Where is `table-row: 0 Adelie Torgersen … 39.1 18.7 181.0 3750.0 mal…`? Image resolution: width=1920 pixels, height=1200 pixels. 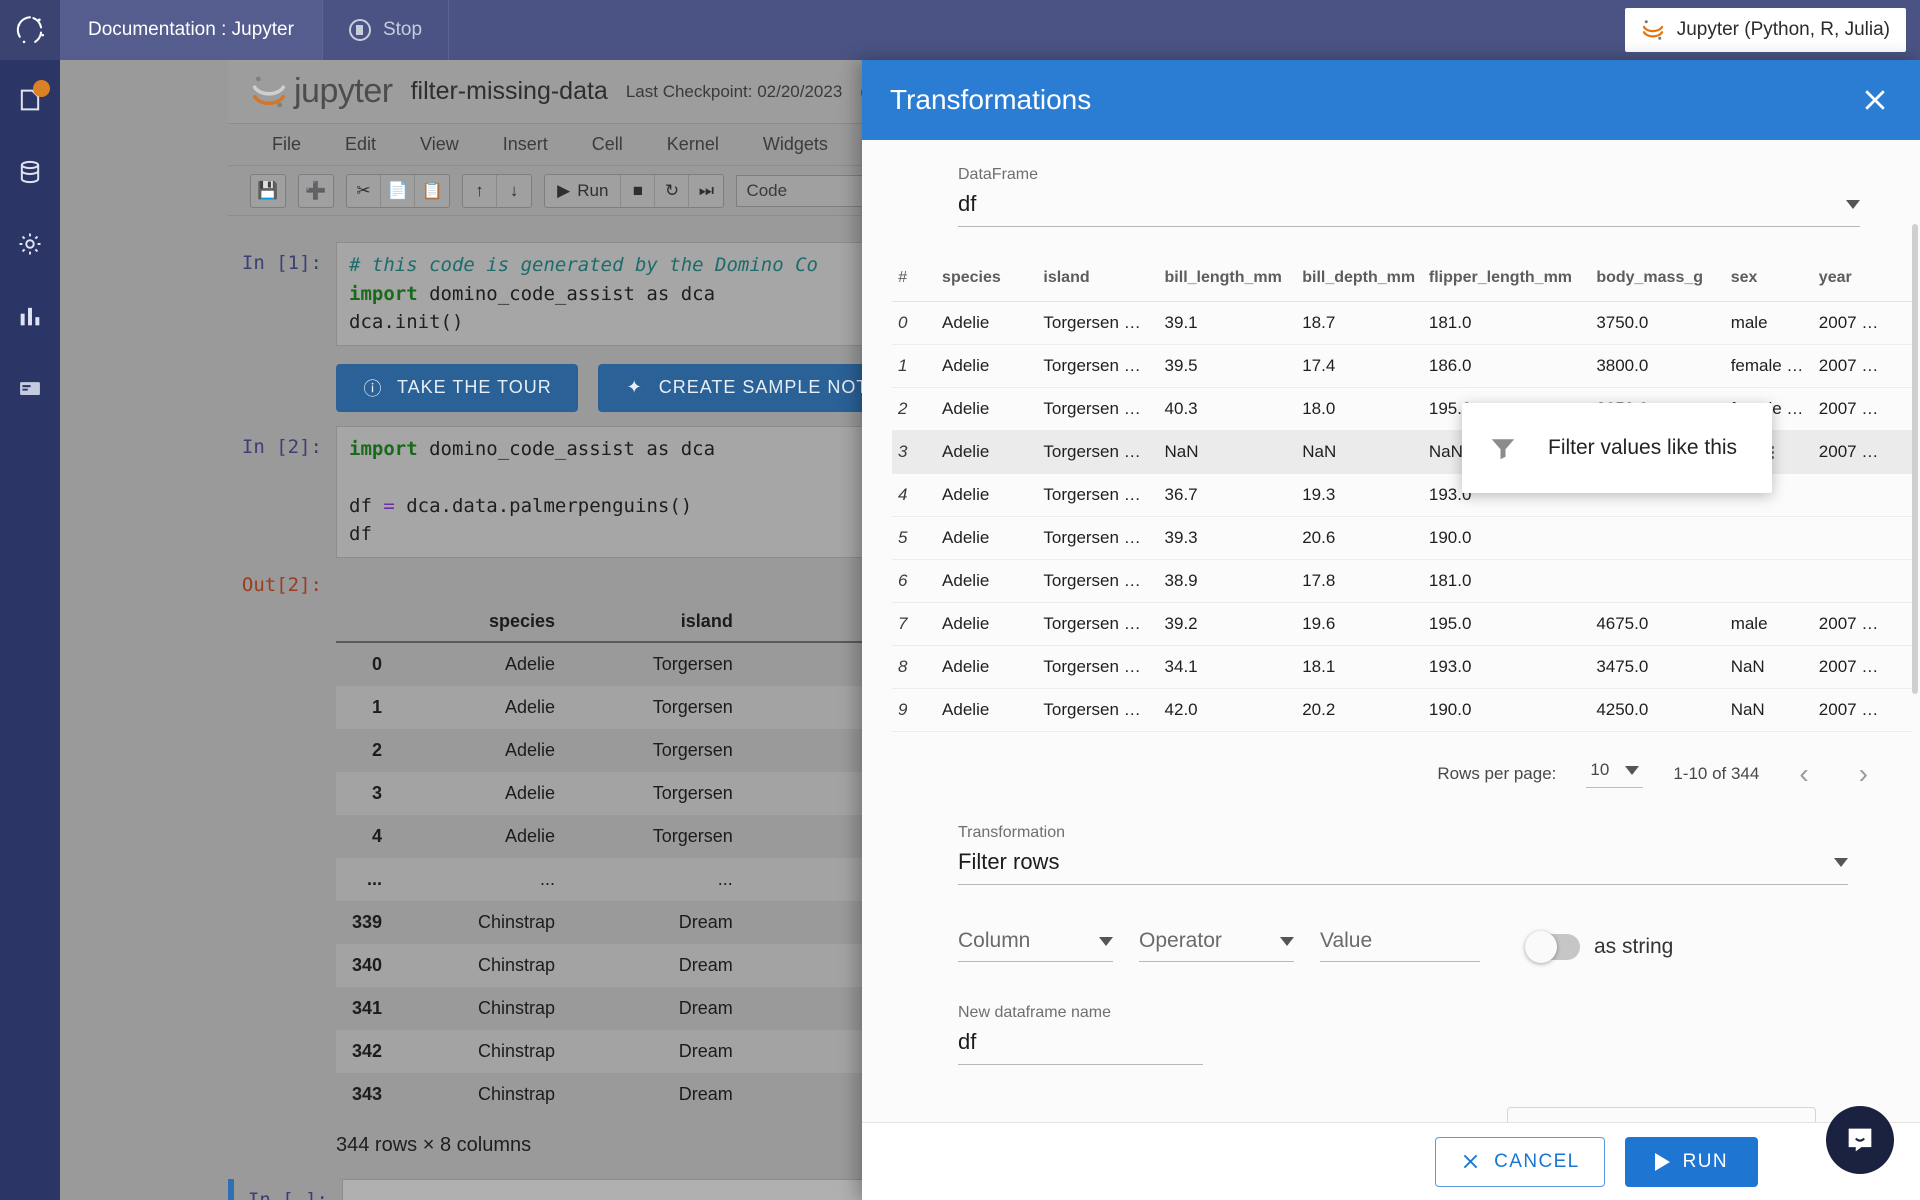
table-row: 0 Adelie Torgersen … 39.1 18.7 181.0 3750.0 mal… is located at coordinates (1402, 323).